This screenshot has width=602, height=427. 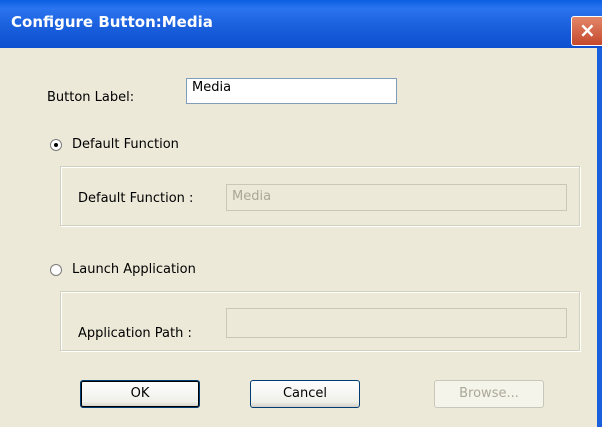 I want to click on default-function-radio, so click(x=56, y=145).